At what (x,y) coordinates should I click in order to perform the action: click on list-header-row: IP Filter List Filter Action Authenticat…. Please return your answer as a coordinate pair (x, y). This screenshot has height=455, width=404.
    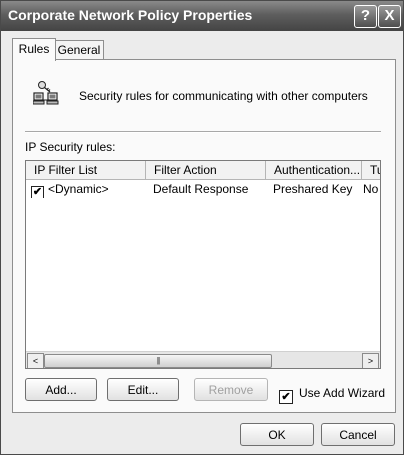
    Looking at the image, I should click on (203, 170).